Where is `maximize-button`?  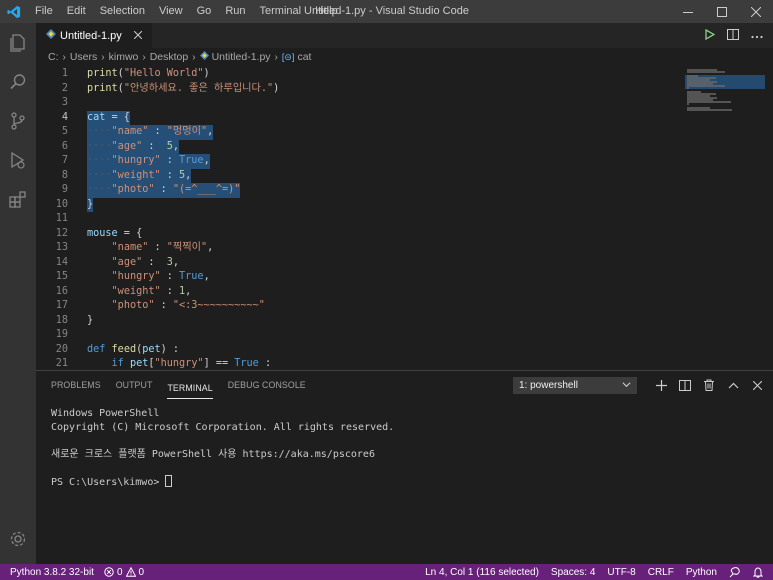 maximize-button is located at coordinates (722, 11).